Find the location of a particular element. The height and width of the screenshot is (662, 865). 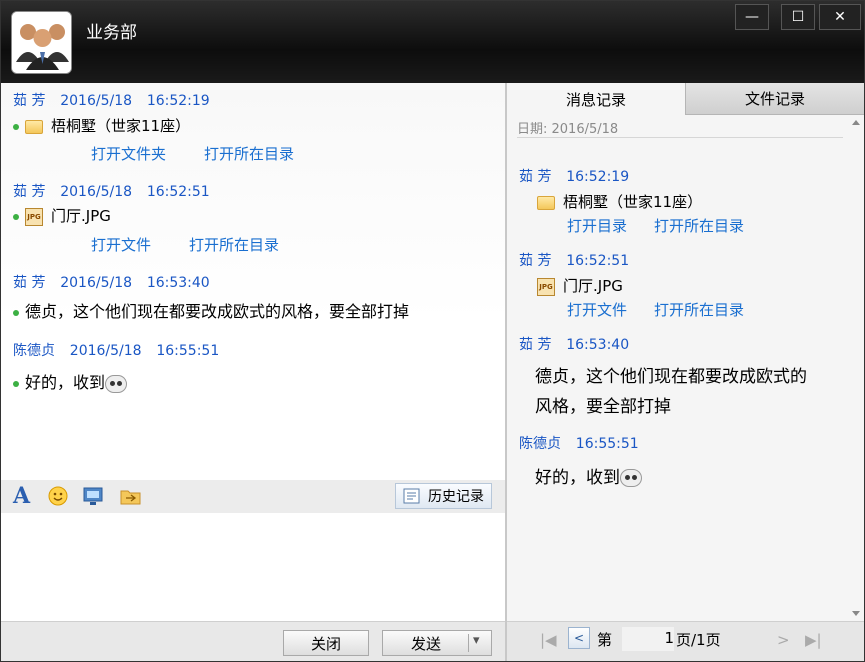

send-file-icon is located at coordinates (131, 496).